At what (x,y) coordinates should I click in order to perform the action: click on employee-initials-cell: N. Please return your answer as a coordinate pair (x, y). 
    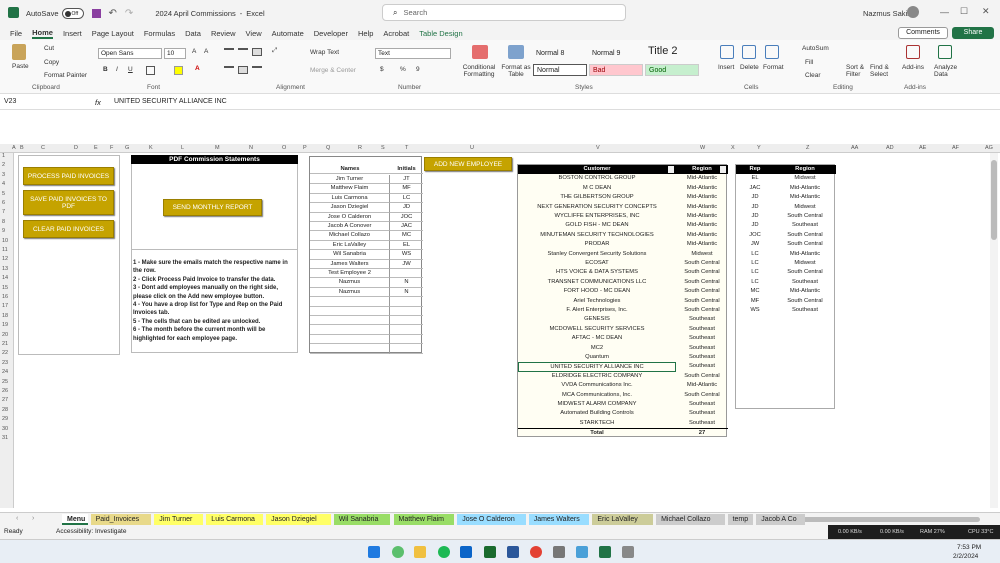
    Looking at the image, I should click on (406, 283).